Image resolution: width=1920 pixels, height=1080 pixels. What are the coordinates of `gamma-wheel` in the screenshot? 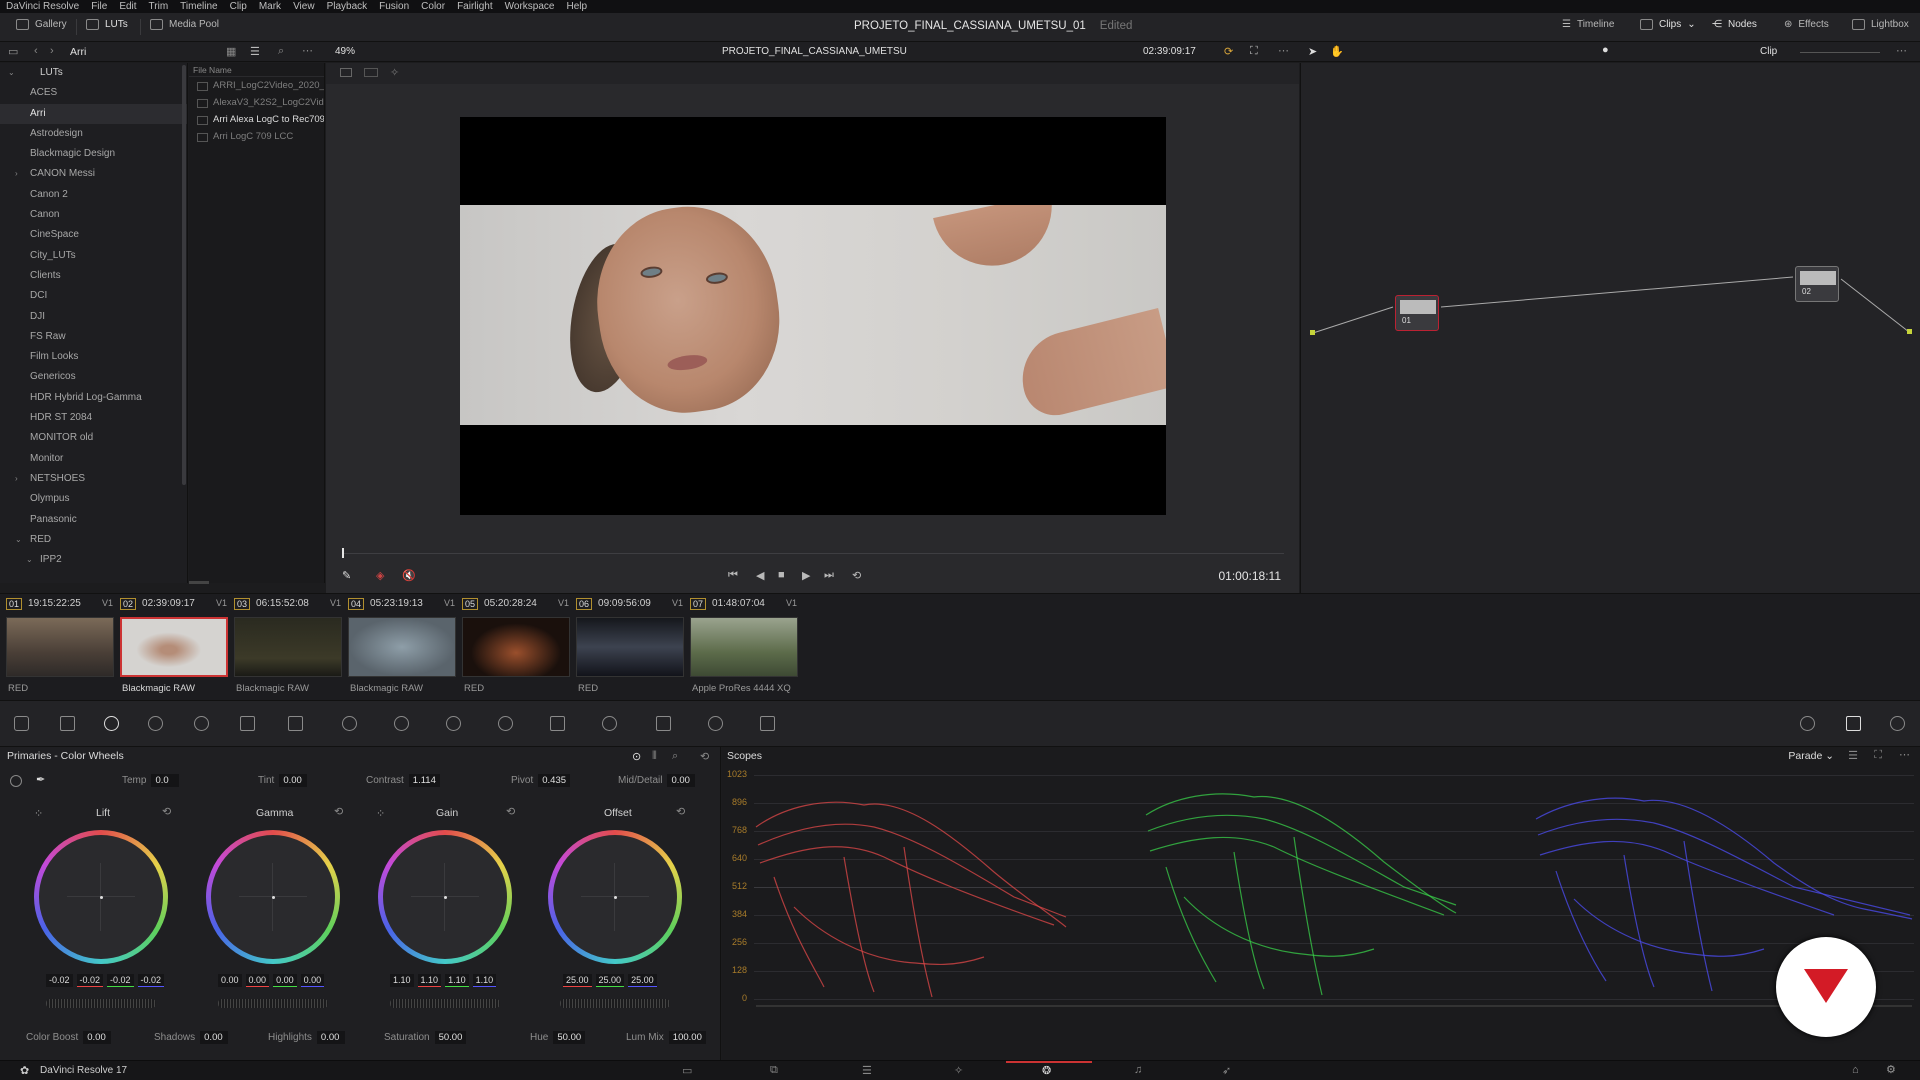 It's located at (273, 897).